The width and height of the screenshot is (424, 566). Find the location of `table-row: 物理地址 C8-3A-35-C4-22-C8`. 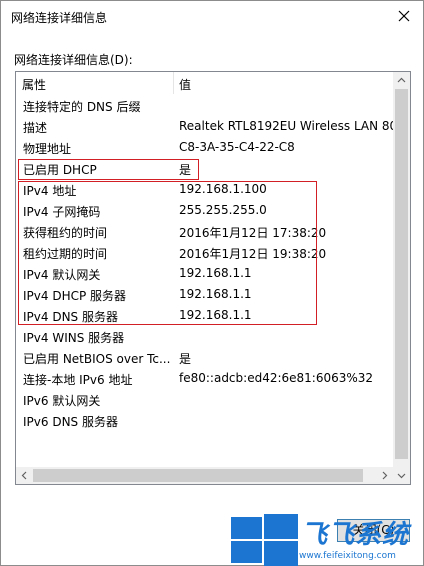

table-row: 物理地址 C8-3A-35-C4-22-C8 is located at coordinates (206, 147).